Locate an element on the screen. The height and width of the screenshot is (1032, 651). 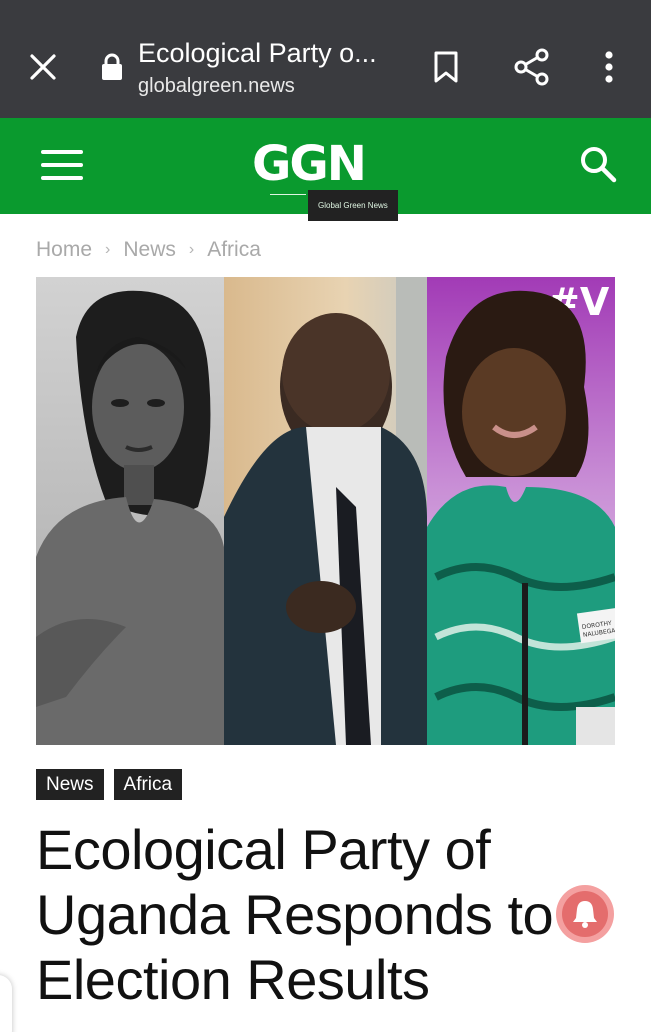
tag-africa: Africa is located at coordinates (148, 784).